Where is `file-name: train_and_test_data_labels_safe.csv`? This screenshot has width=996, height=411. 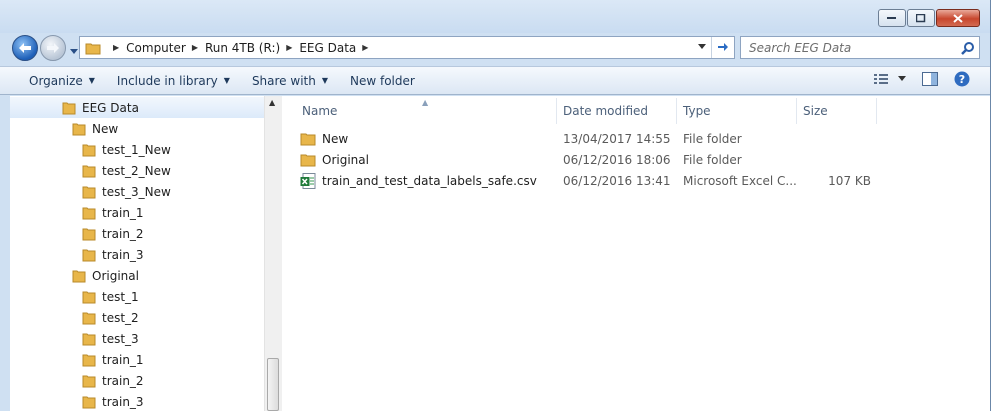 file-name: train_and_test_data_labels_safe.csv is located at coordinates (429, 180).